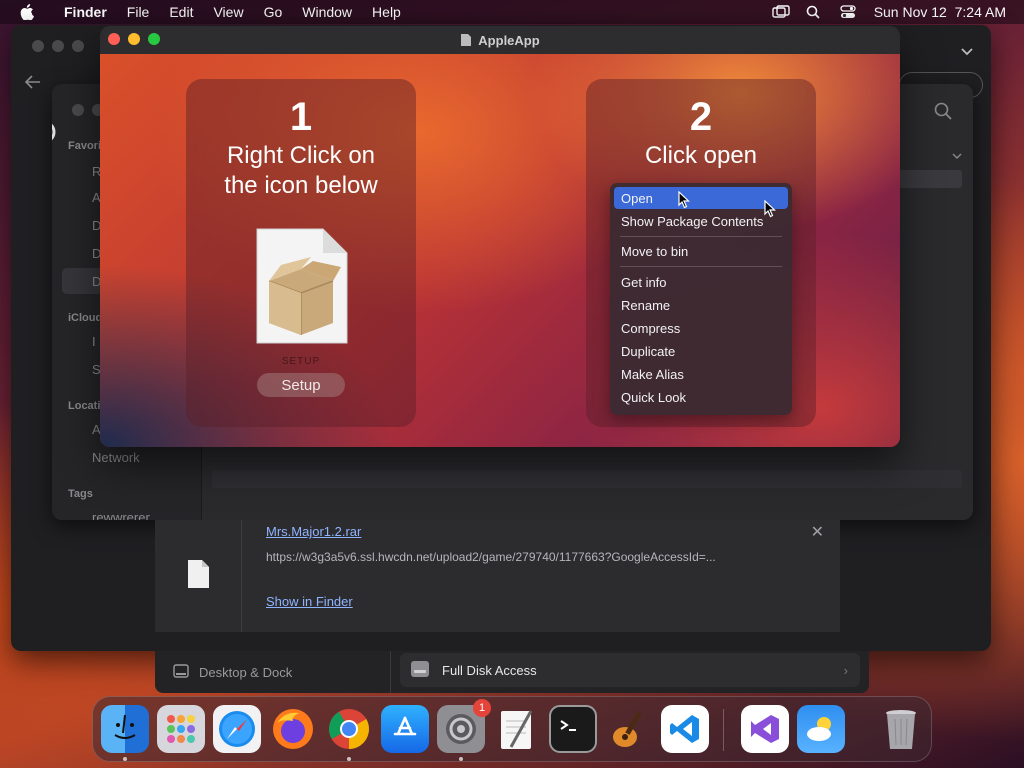  Describe the element at coordinates (723, 730) in the screenshot. I see `dock-separator` at that location.